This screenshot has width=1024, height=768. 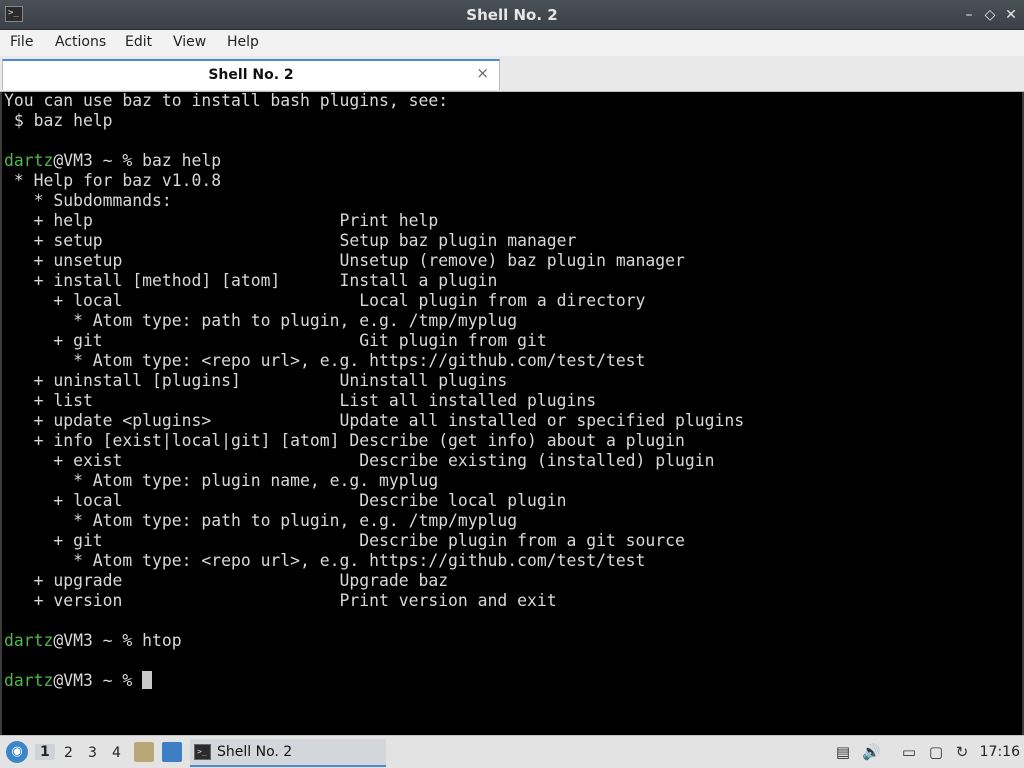 What do you see at coordinates (255, 752) in the screenshot?
I see `task-label: Shell No. 2` at bounding box center [255, 752].